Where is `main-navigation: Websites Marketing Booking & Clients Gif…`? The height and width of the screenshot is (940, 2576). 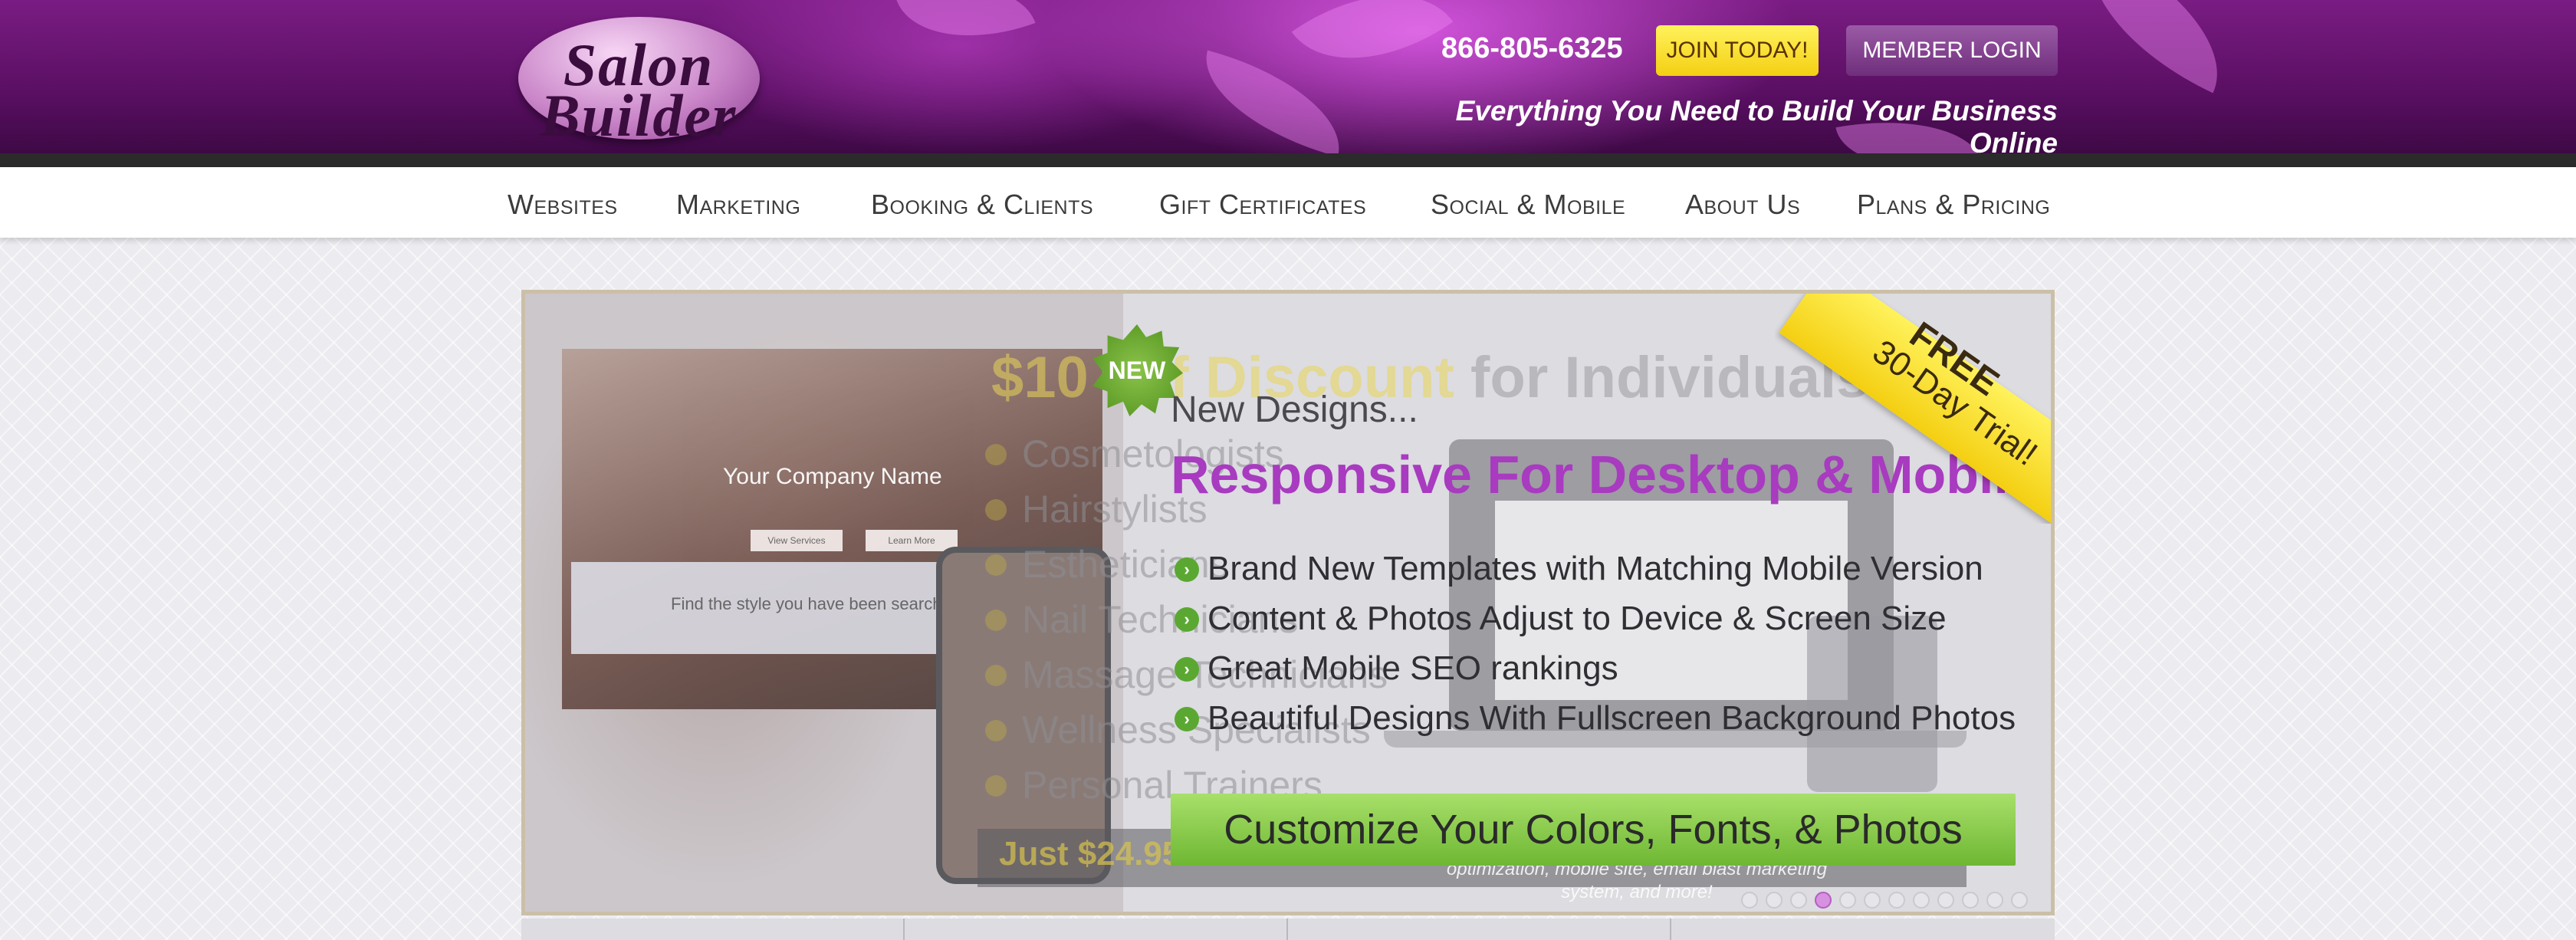 main-navigation: Websites Marketing Booking & Clients Gif… is located at coordinates (1288, 202).